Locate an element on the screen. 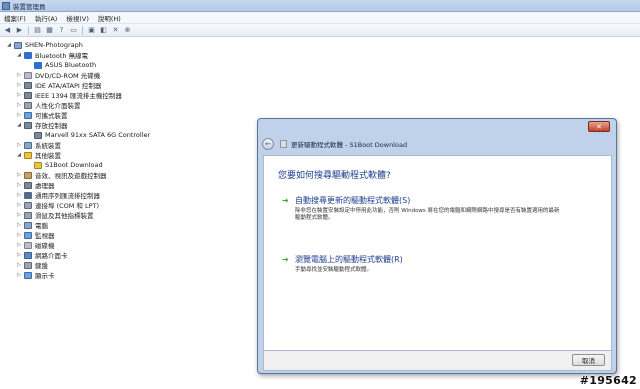  tree-item-bluetooth: ◢ Bluetooth 無線電 is located at coordinates (52, 55).